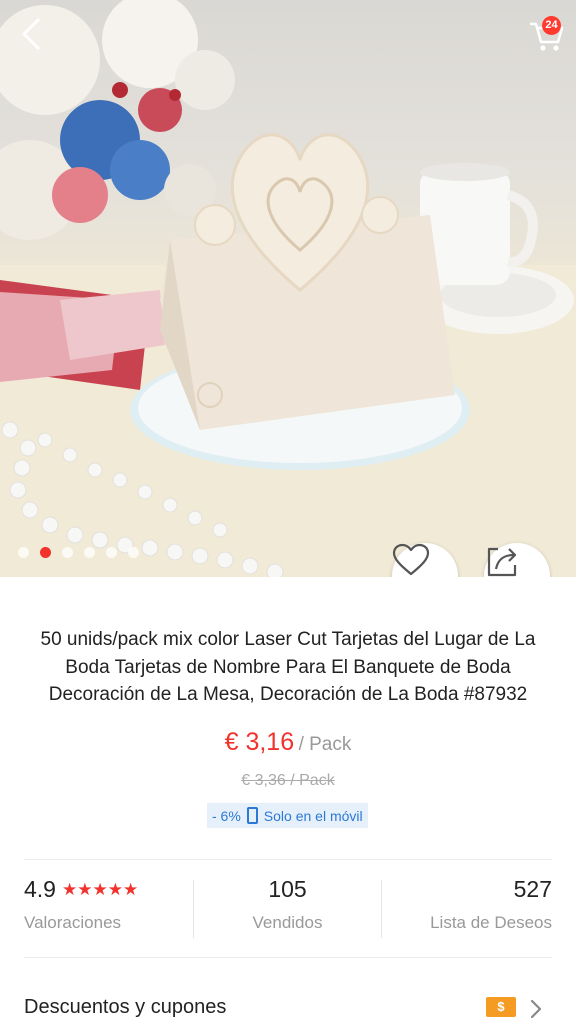 The image size is (576, 1024). Describe the element at coordinates (73, 922) in the screenshot. I see `rating-label: Valoraciones` at that location.